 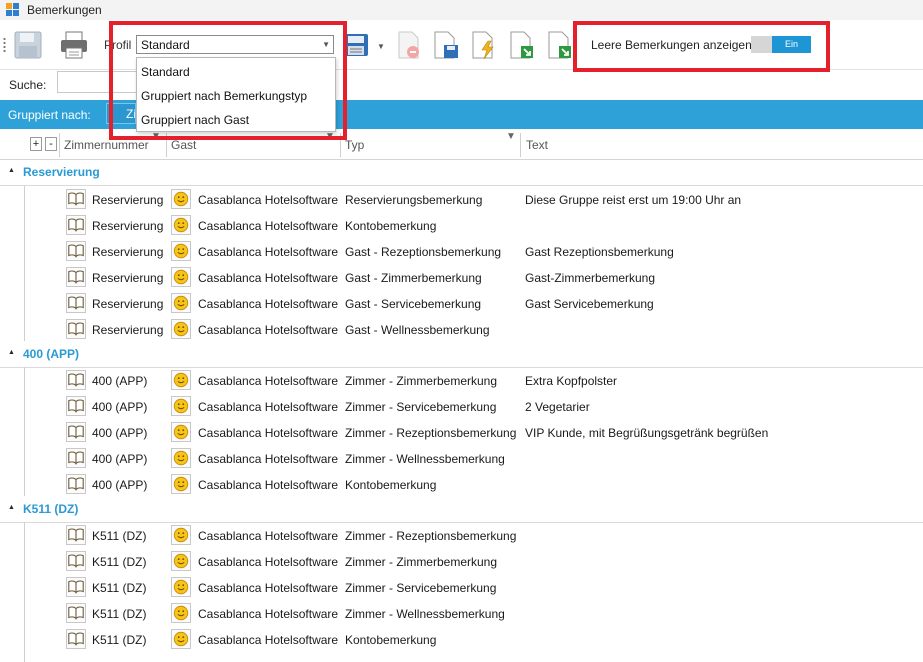 What do you see at coordinates (461, 509) in the screenshot?
I see `group-header-k511-dz: ▲ K511 (DZ)` at bounding box center [461, 509].